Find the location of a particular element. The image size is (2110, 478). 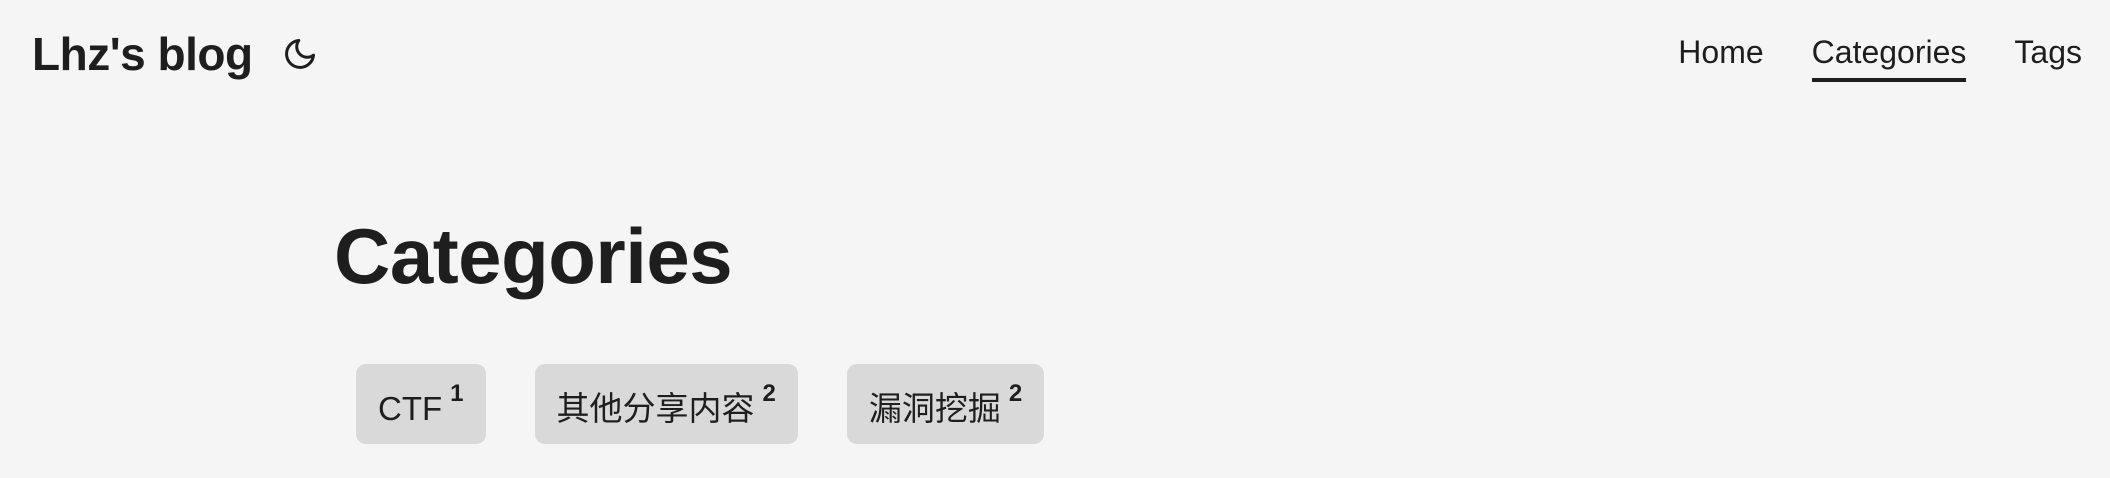

category-count: 1 is located at coordinates (457, 393).